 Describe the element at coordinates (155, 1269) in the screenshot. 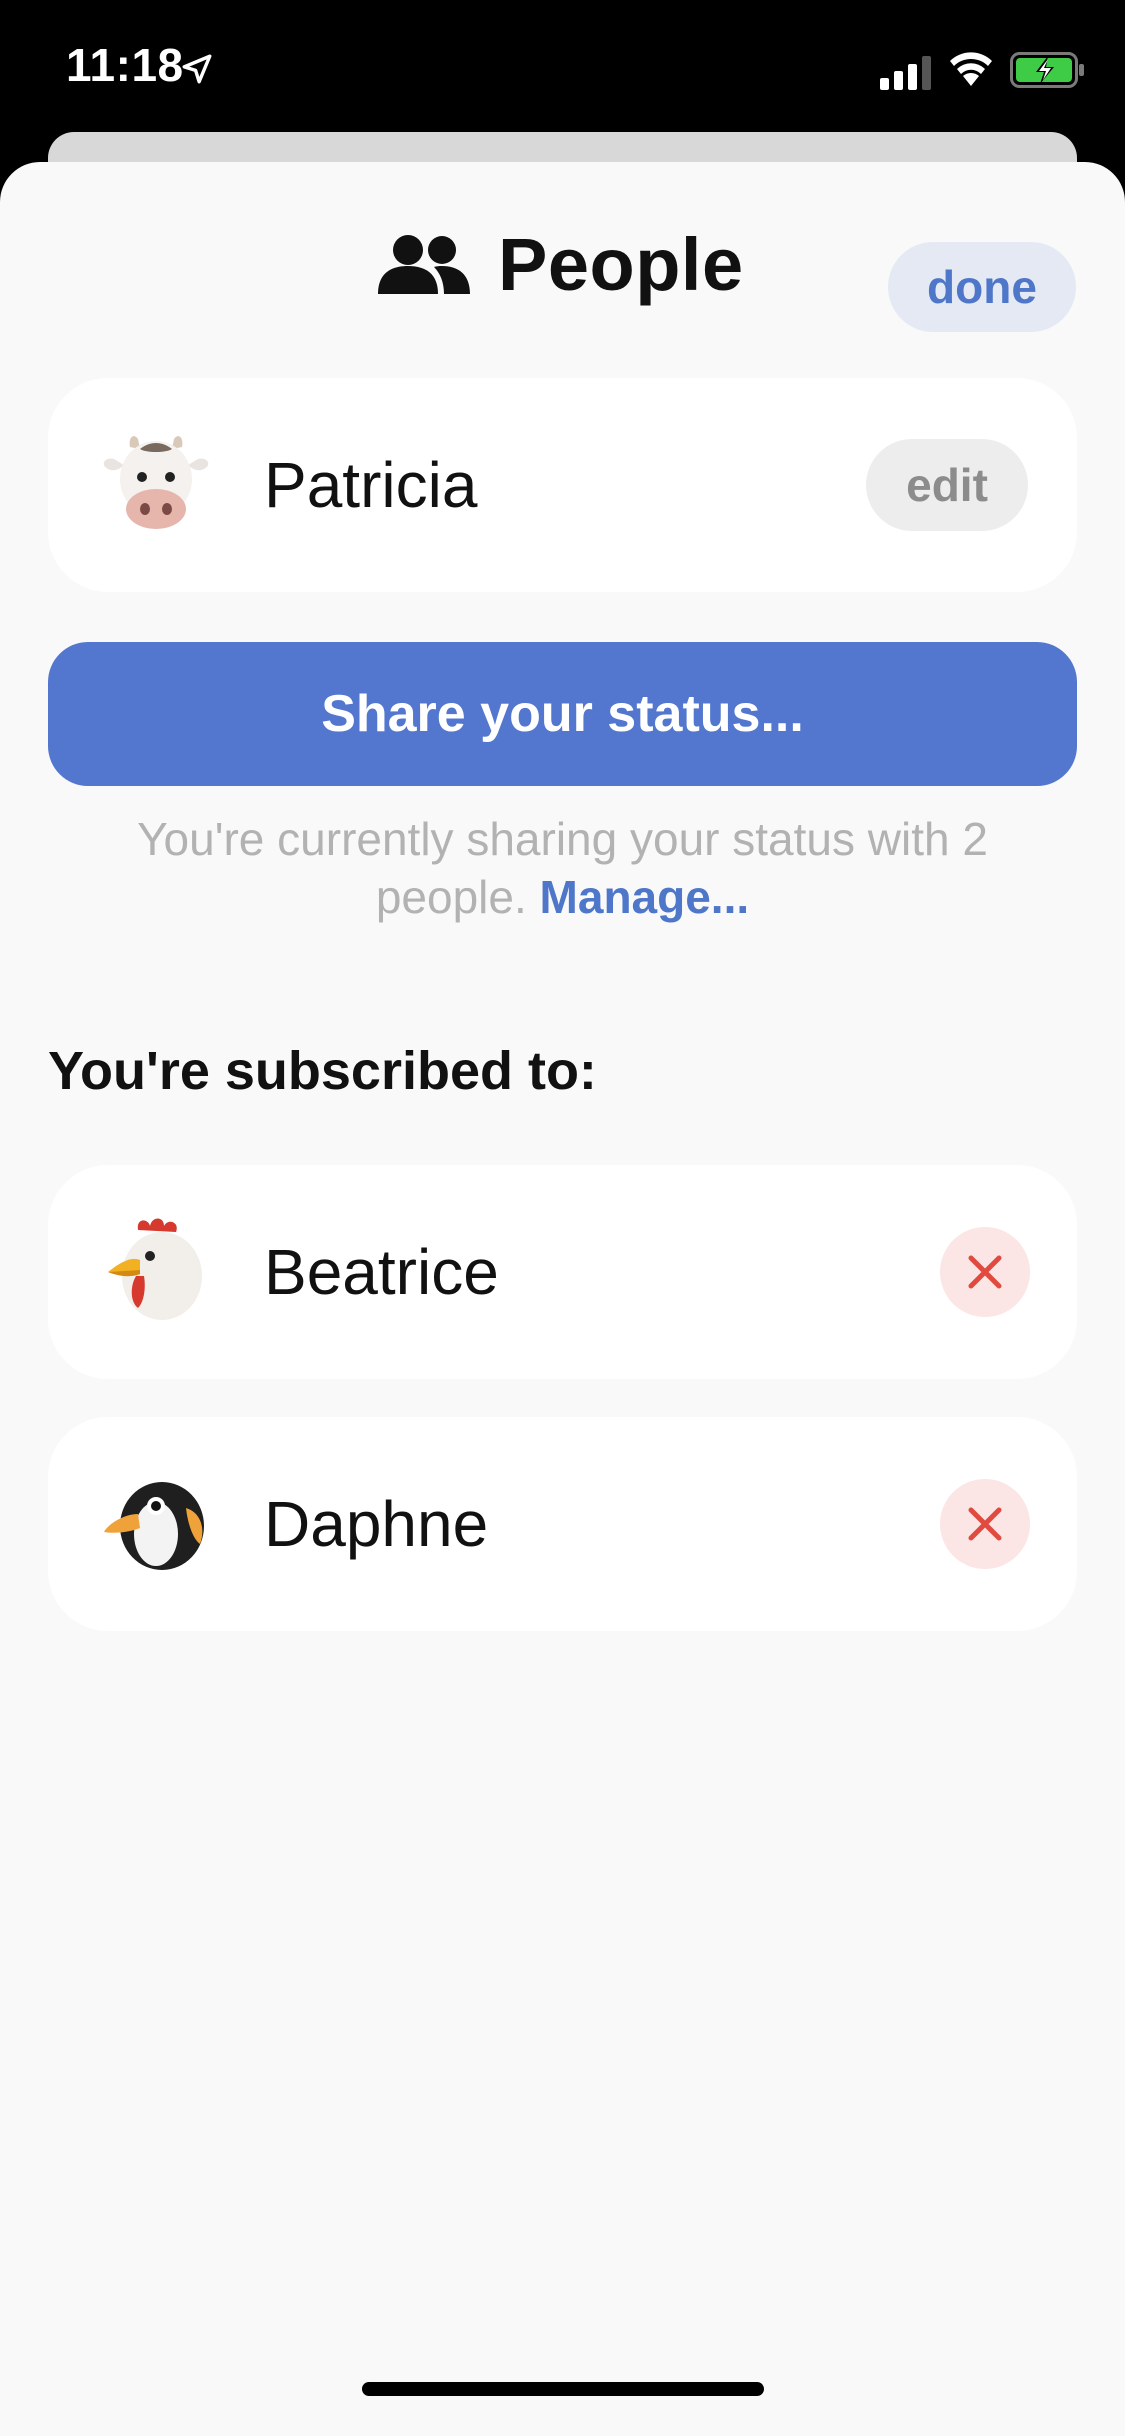

I see `chicken-avatar` at that location.